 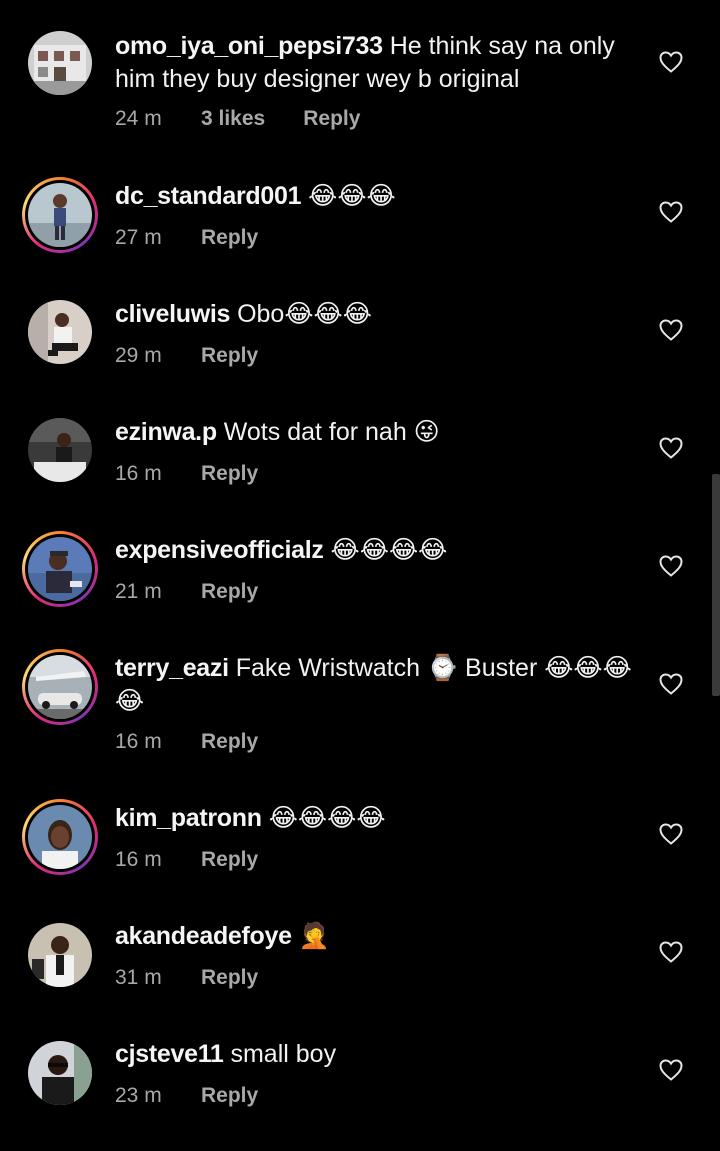 I want to click on comment-body: Obo😂😂😂, so click(x=304, y=314).